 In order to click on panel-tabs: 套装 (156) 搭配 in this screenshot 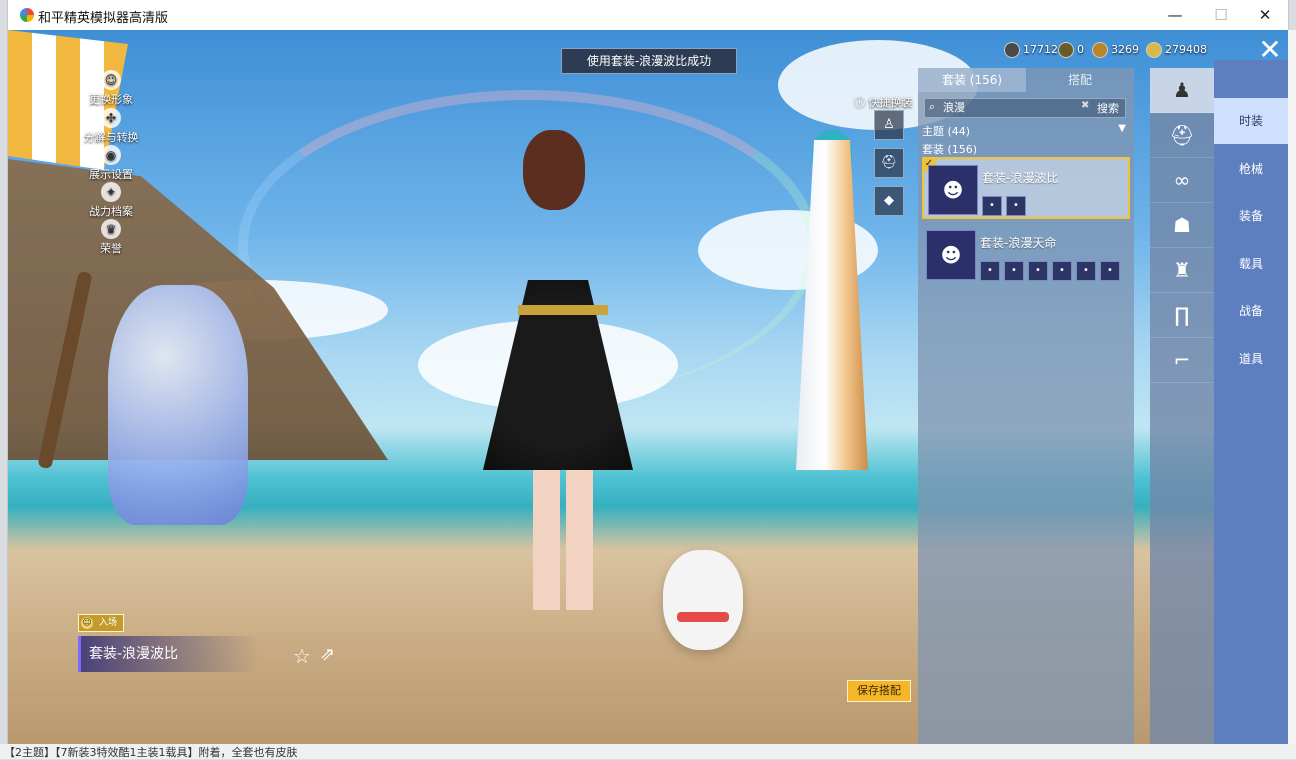, I will do `click(1026, 80)`.